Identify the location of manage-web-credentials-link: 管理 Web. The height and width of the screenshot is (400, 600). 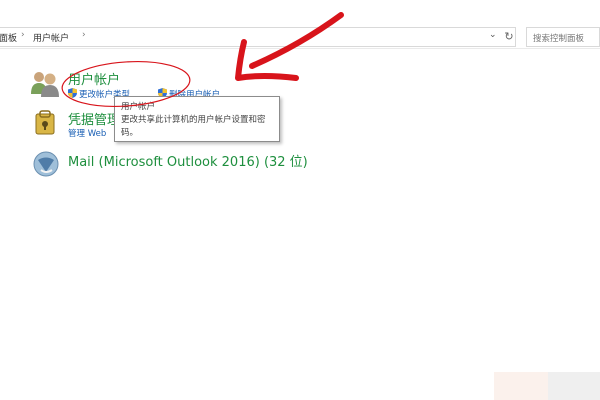
(87, 133).